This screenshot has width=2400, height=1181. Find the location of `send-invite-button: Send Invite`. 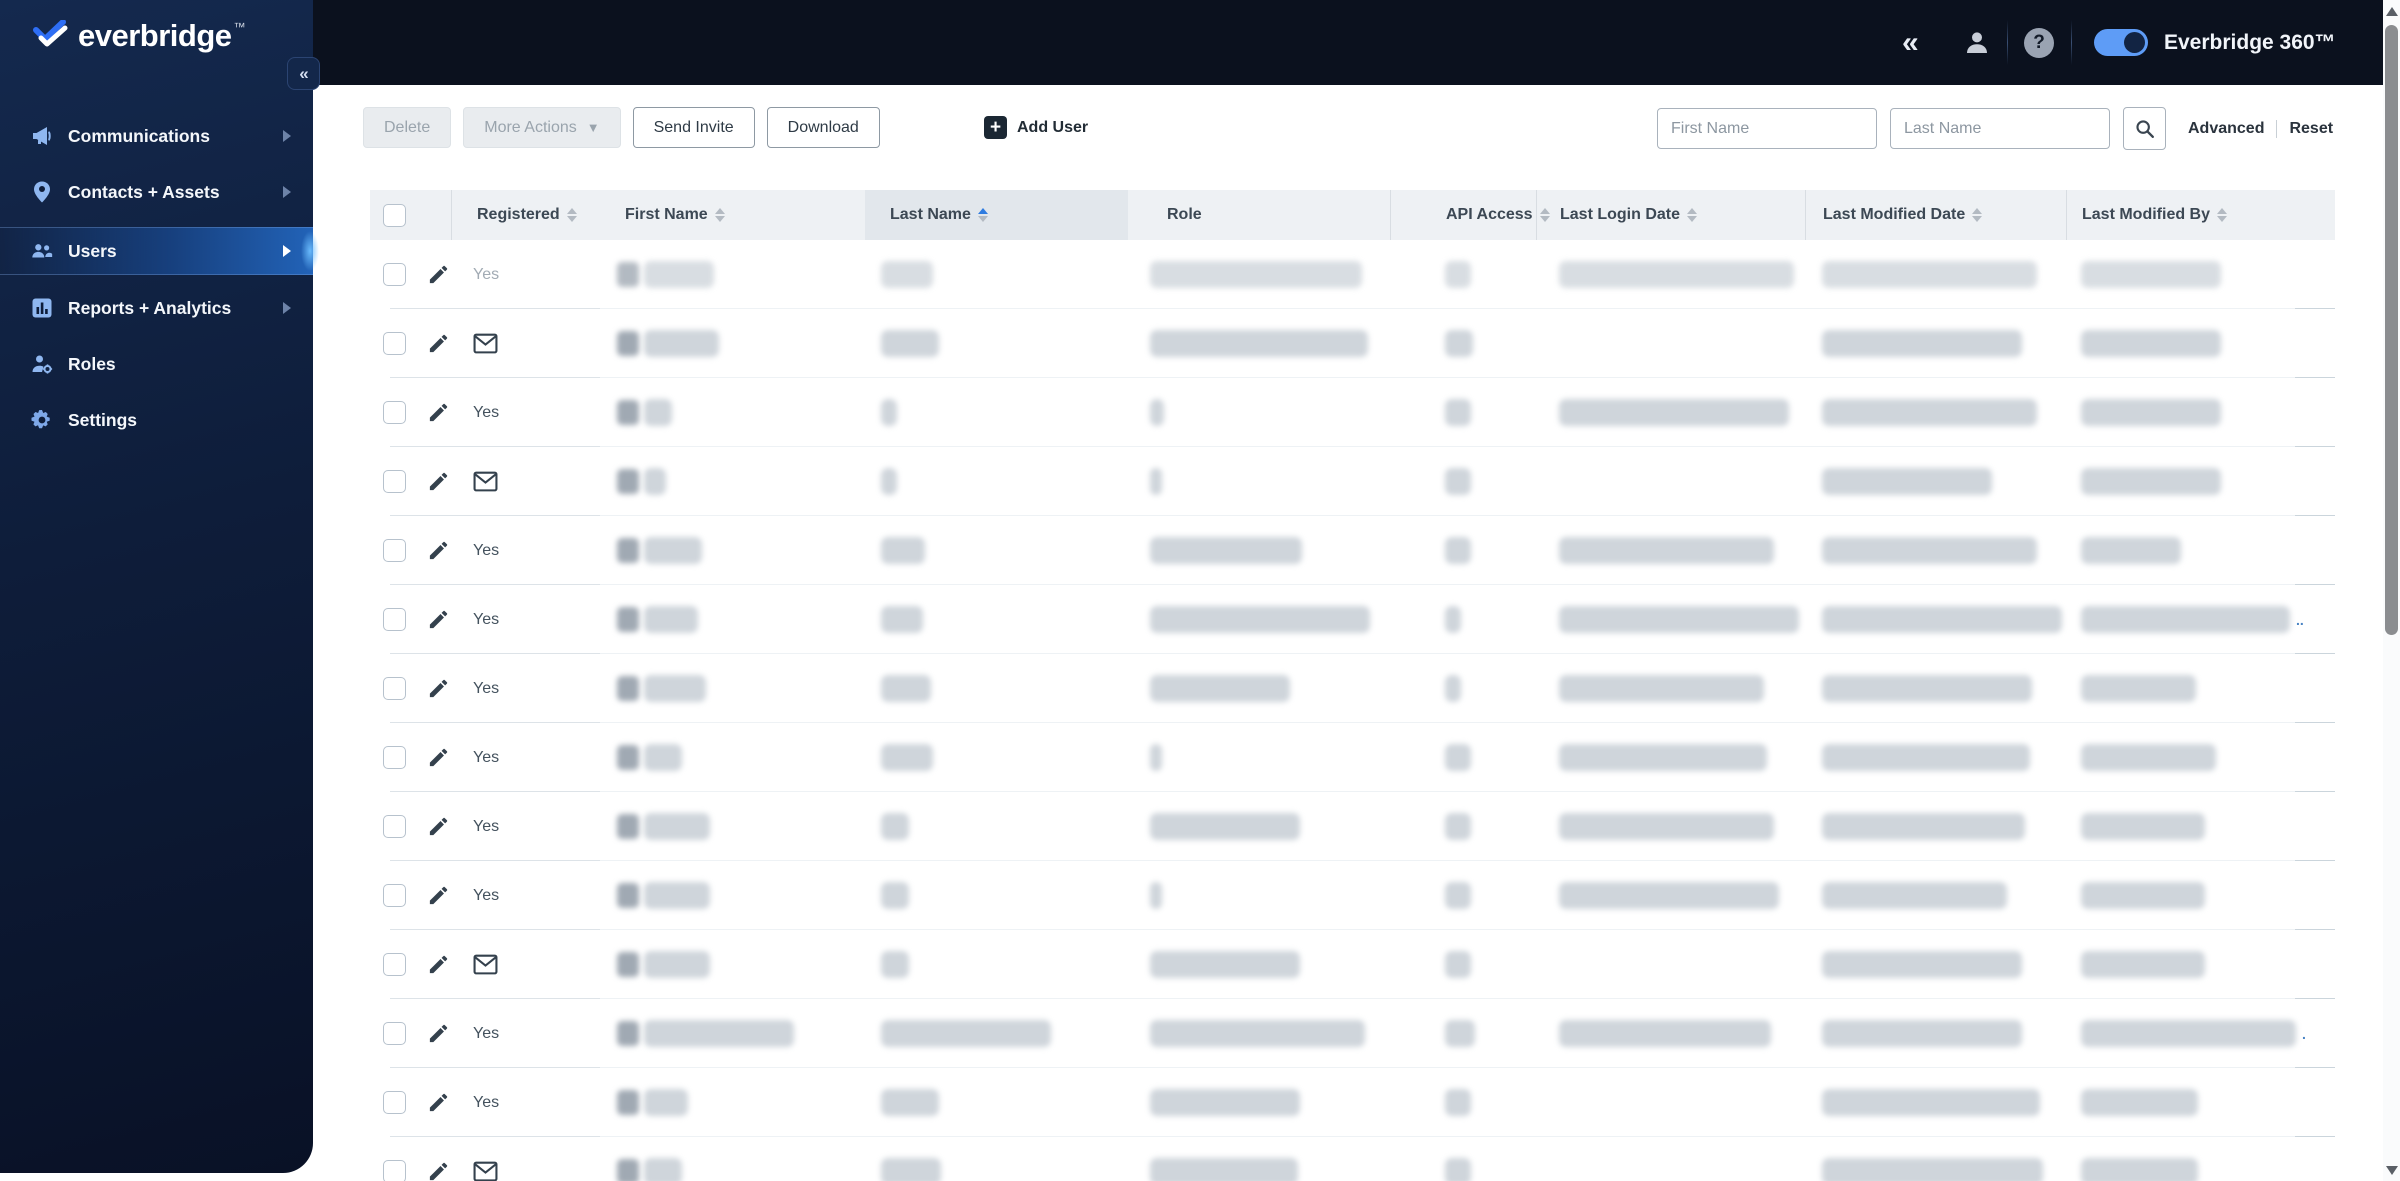

send-invite-button: Send Invite is located at coordinates (693, 127).